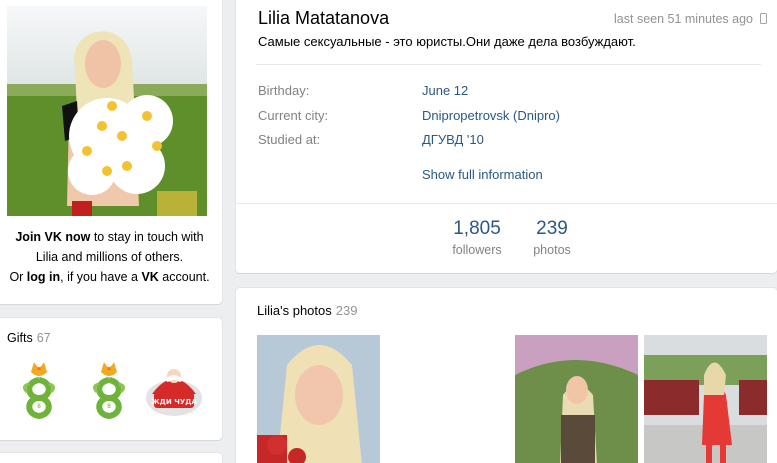  I want to click on info-label-birthday: Birthday:, so click(284, 90).